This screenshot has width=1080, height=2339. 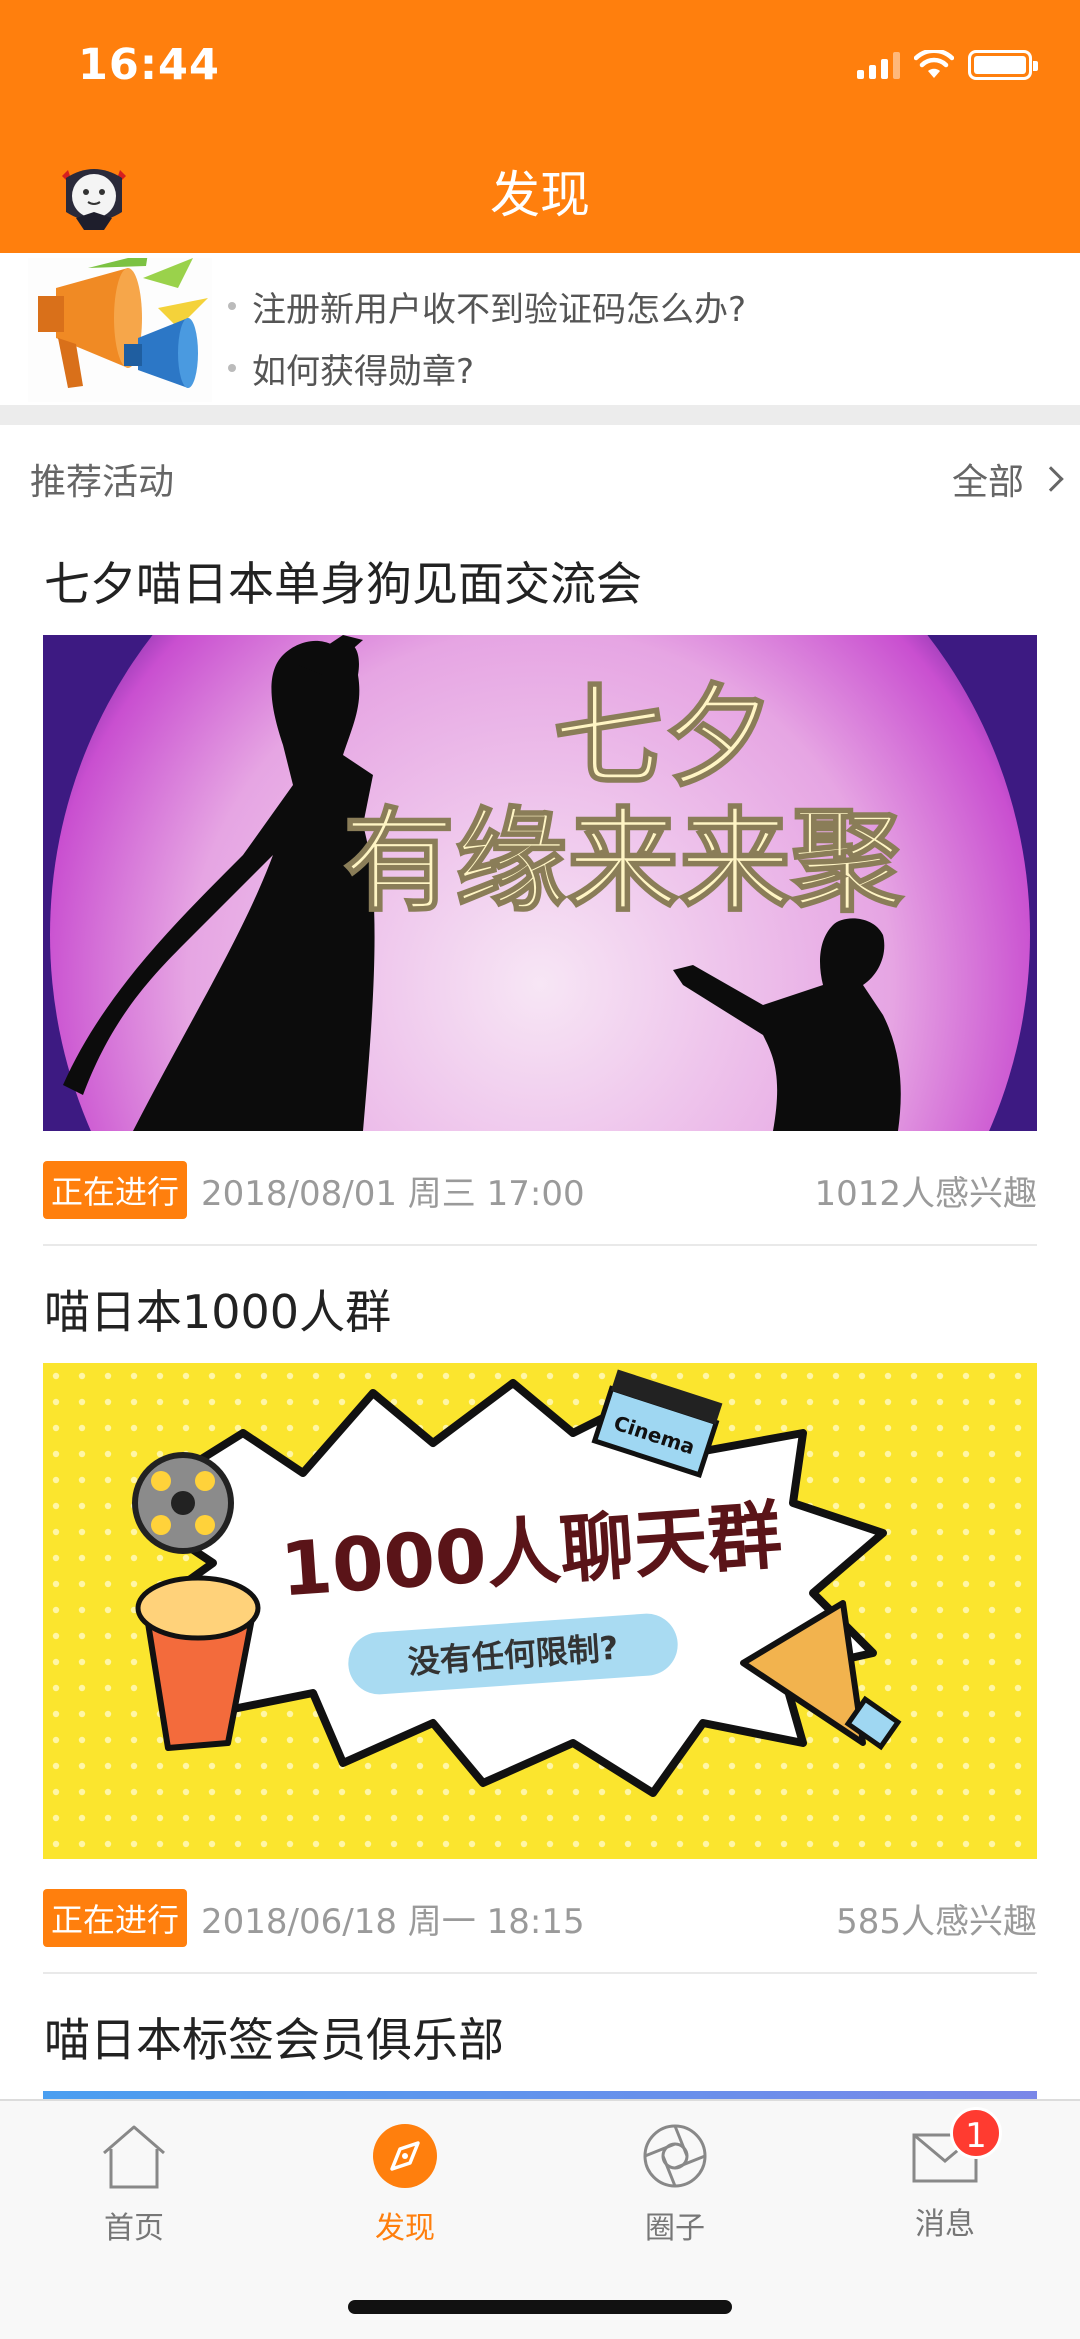 What do you see at coordinates (487, 368) in the screenshot?
I see `notice-item: 如何获得勋章?` at bounding box center [487, 368].